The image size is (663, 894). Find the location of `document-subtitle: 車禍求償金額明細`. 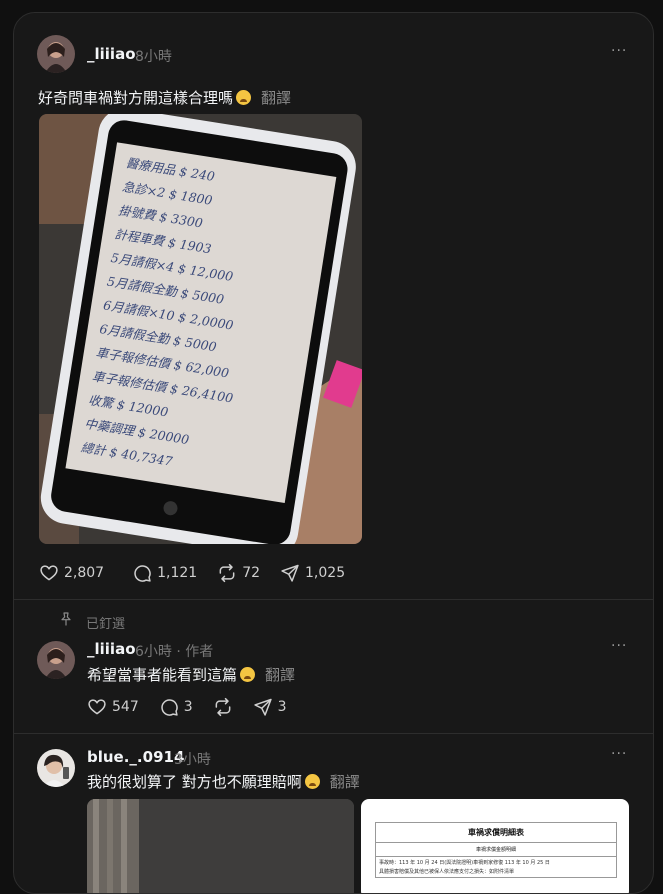

document-subtitle: 車禍求償金額明細 is located at coordinates (496, 850).